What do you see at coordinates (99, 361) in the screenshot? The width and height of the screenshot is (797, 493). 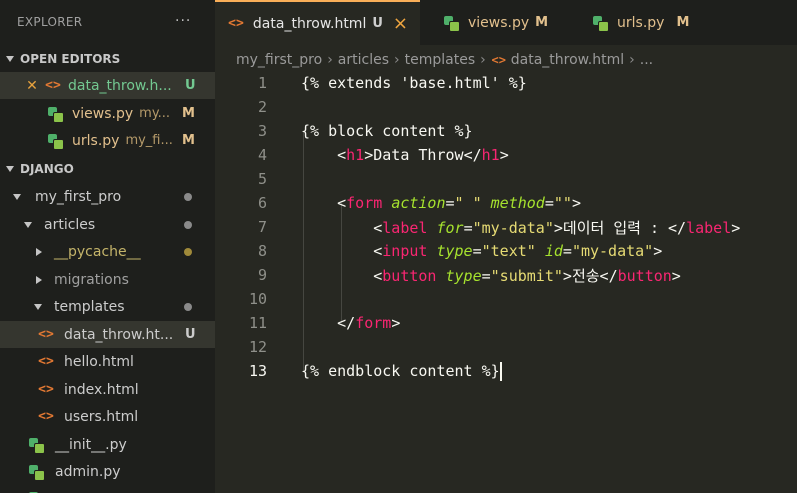 I see `tree-item-label: hello.html` at bounding box center [99, 361].